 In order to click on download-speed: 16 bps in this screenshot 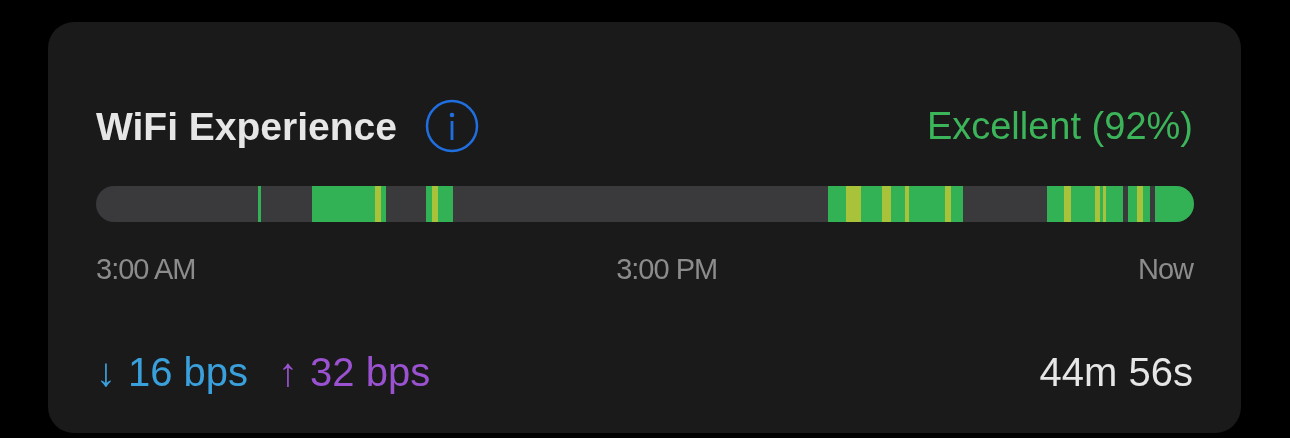, I will do `click(188, 372)`.